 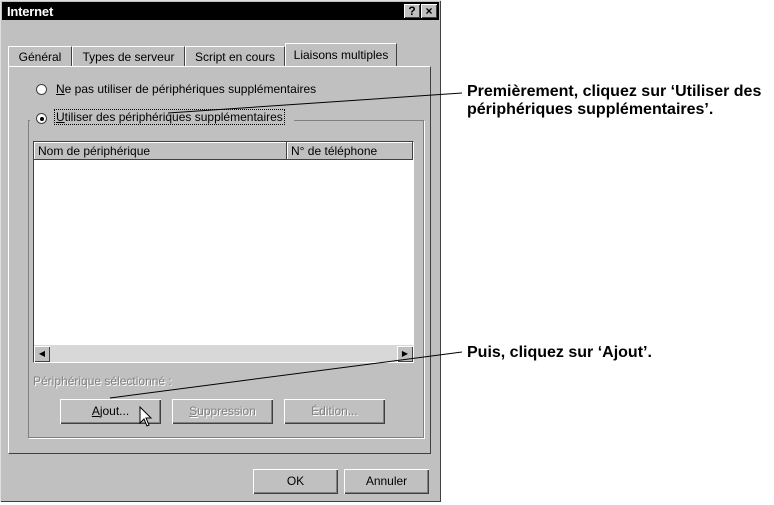 I want to click on tab-multilink: Liaisons multiples, so click(x=341, y=54).